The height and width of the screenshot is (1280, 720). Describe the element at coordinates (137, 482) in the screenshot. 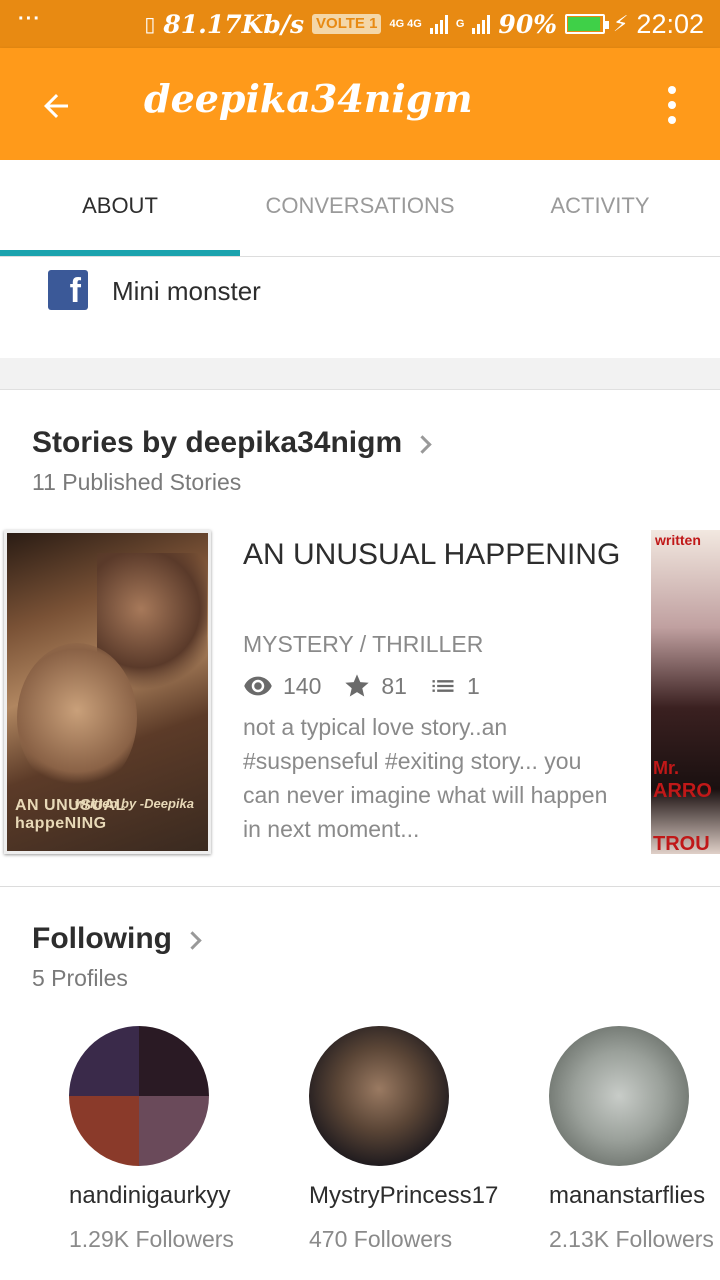

I see `stories-count: 11 Published Stories` at that location.